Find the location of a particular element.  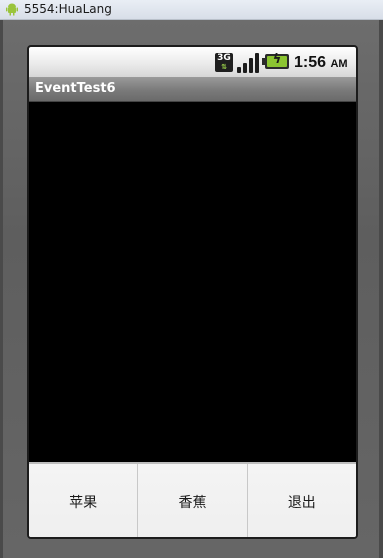

status-clock: 1:56 AM is located at coordinates (321, 63).